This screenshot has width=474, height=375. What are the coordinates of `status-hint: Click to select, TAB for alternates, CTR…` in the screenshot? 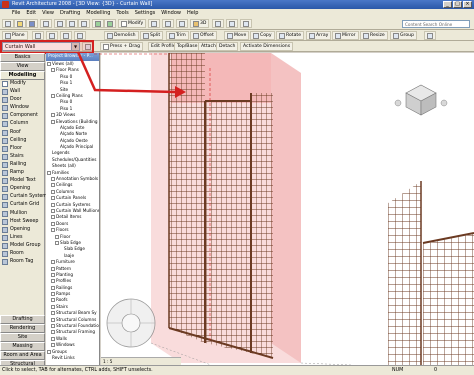 It's located at (77, 370).